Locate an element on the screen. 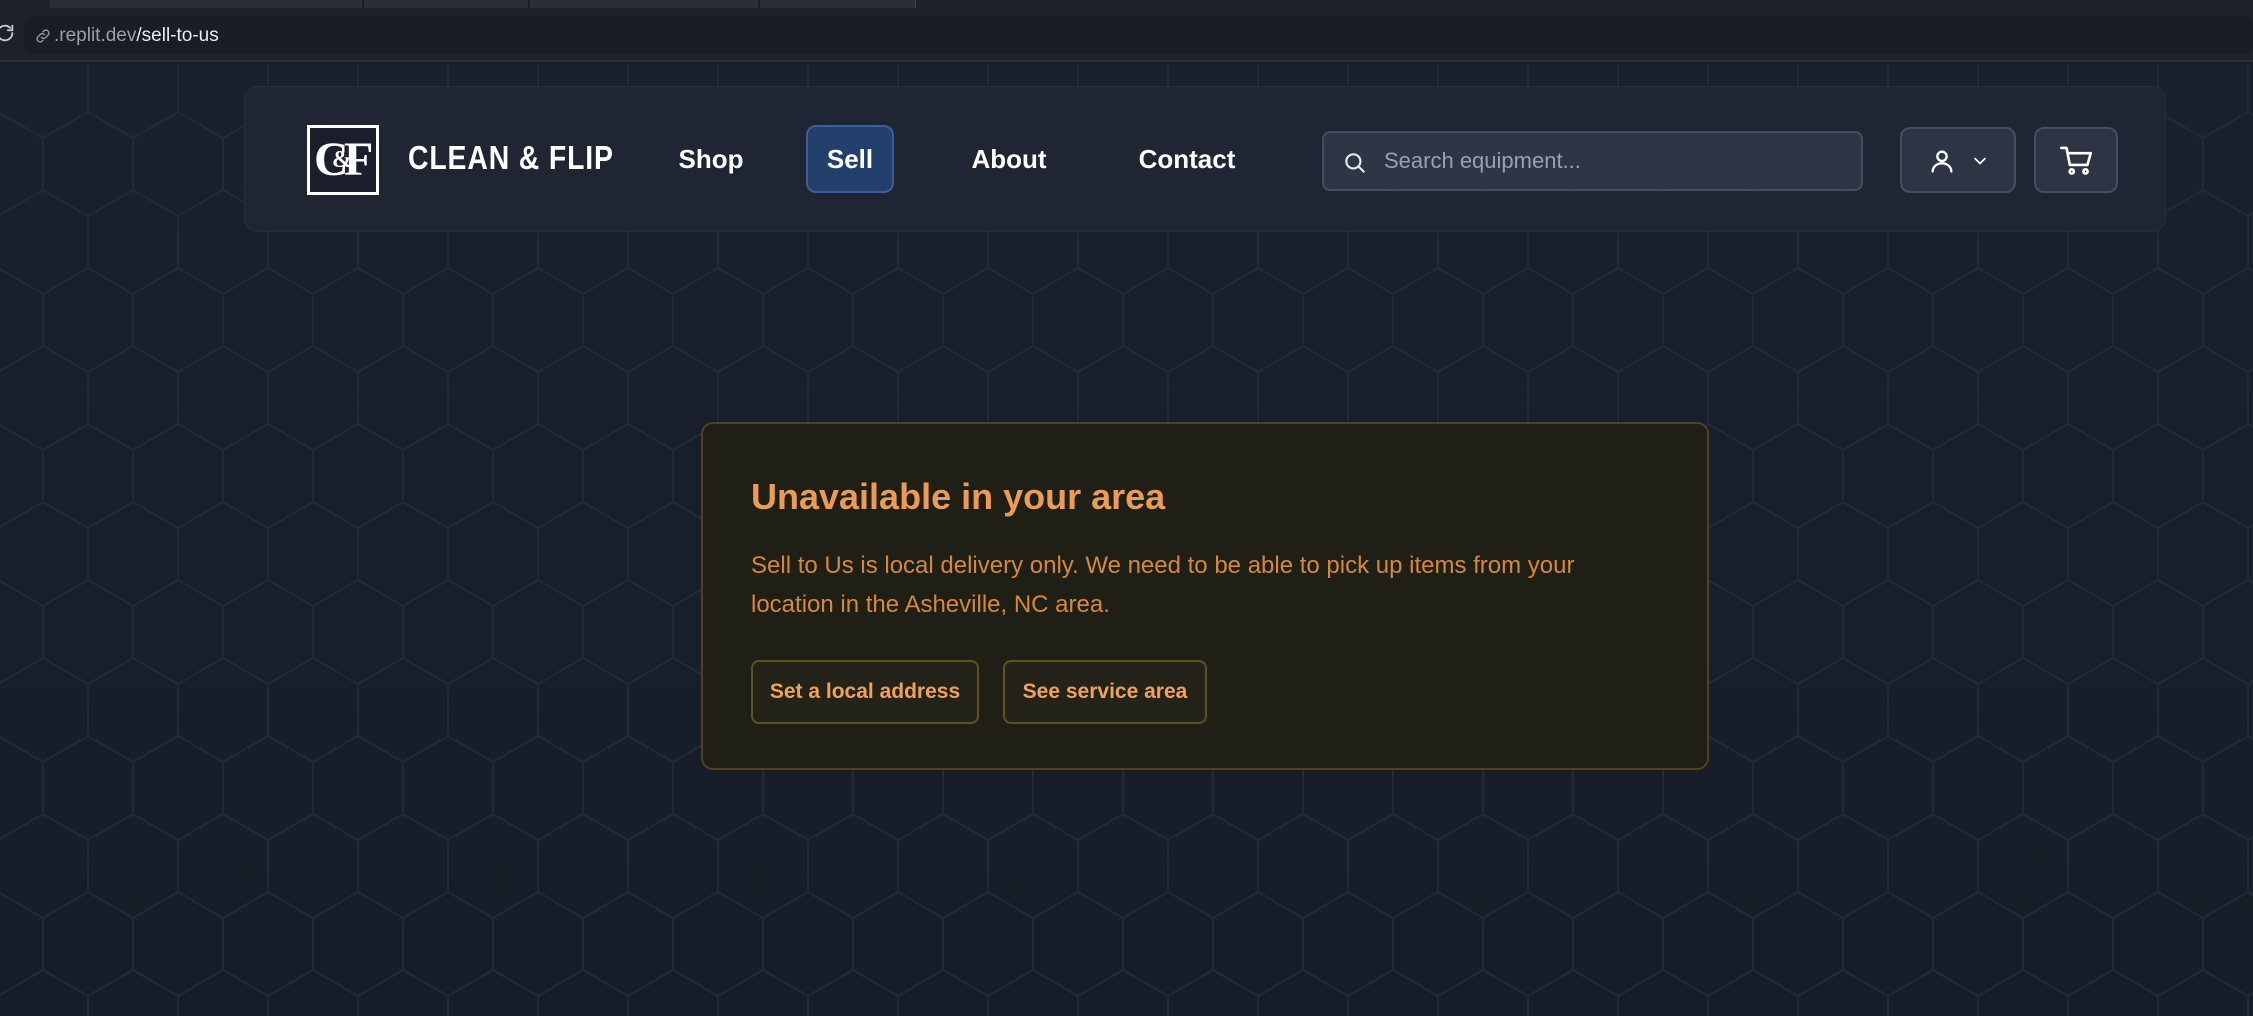 The width and height of the screenshot is (2253, 1016). nav-contact: Contact is located at coordinates (1187, 159).